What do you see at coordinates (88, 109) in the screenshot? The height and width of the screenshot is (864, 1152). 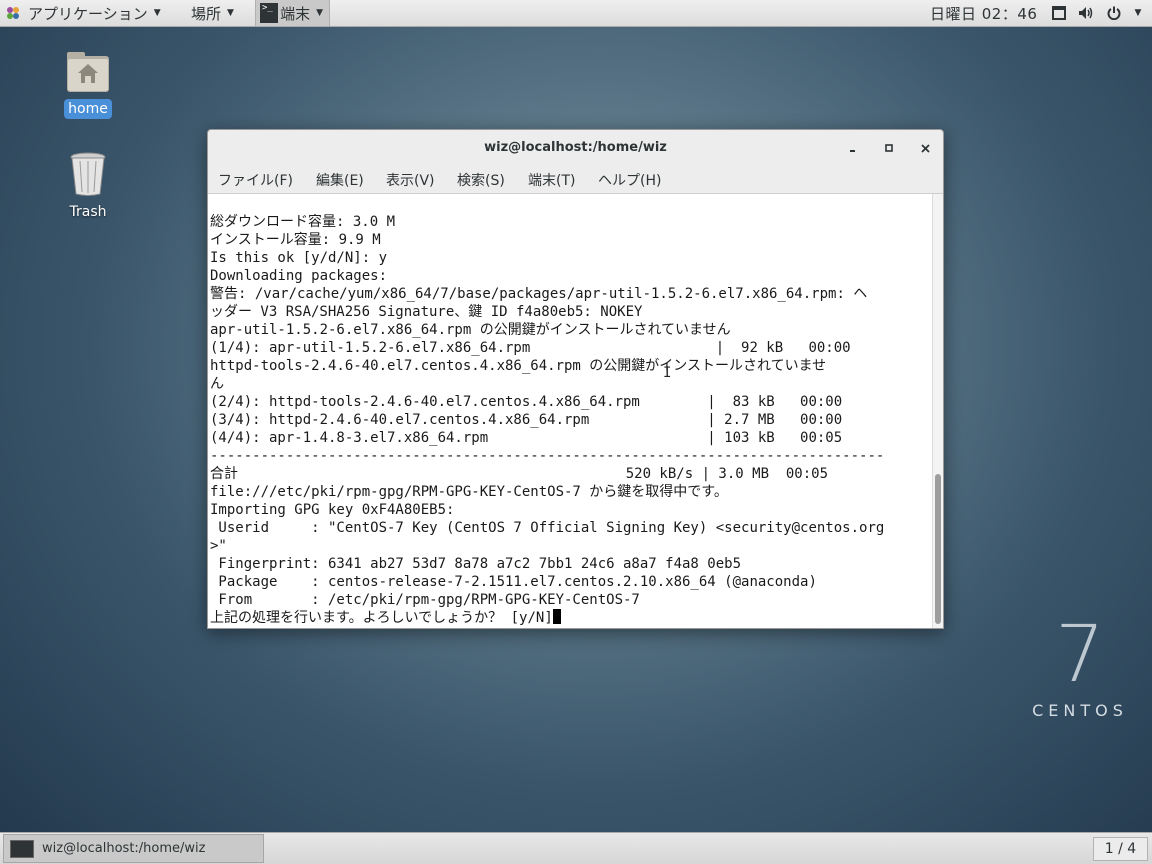 I see `home-label: home` at bounding box center [88, 109].